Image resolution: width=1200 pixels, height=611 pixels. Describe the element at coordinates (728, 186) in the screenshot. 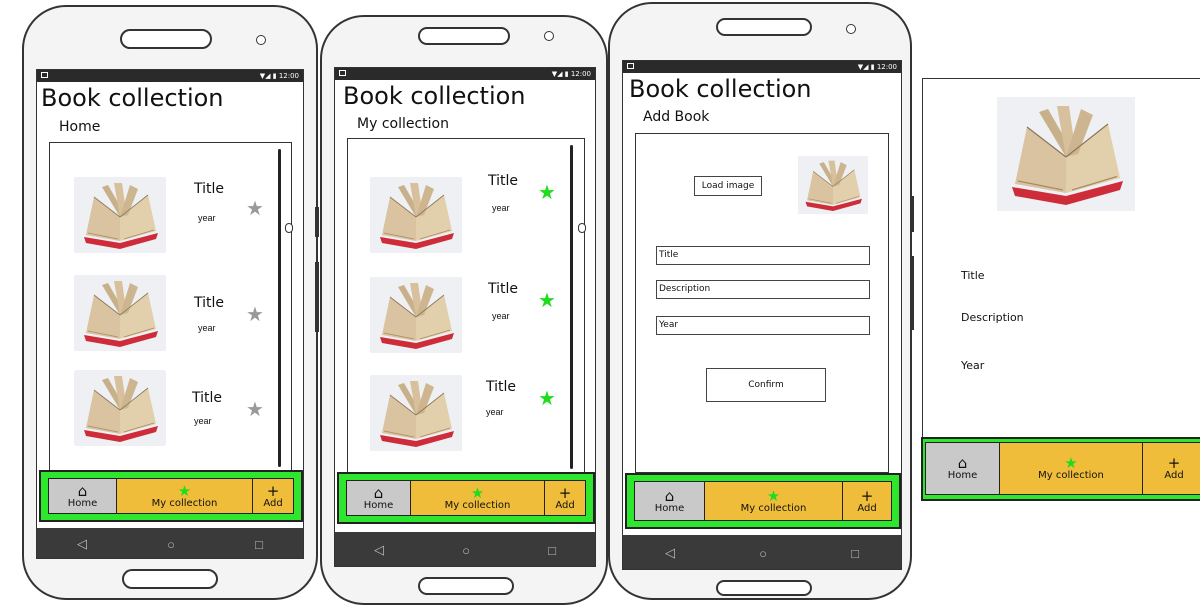

I see `load-image-button: Load image` at that location.